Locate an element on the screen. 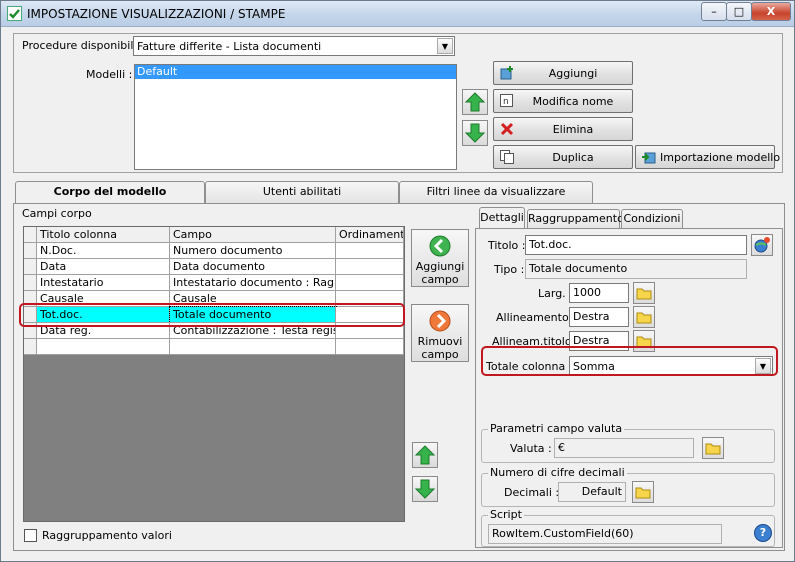 This screenshot has width=795, height=562. aggiungi-campo-line1: Aggiungi is located at coordinates (440, 266).